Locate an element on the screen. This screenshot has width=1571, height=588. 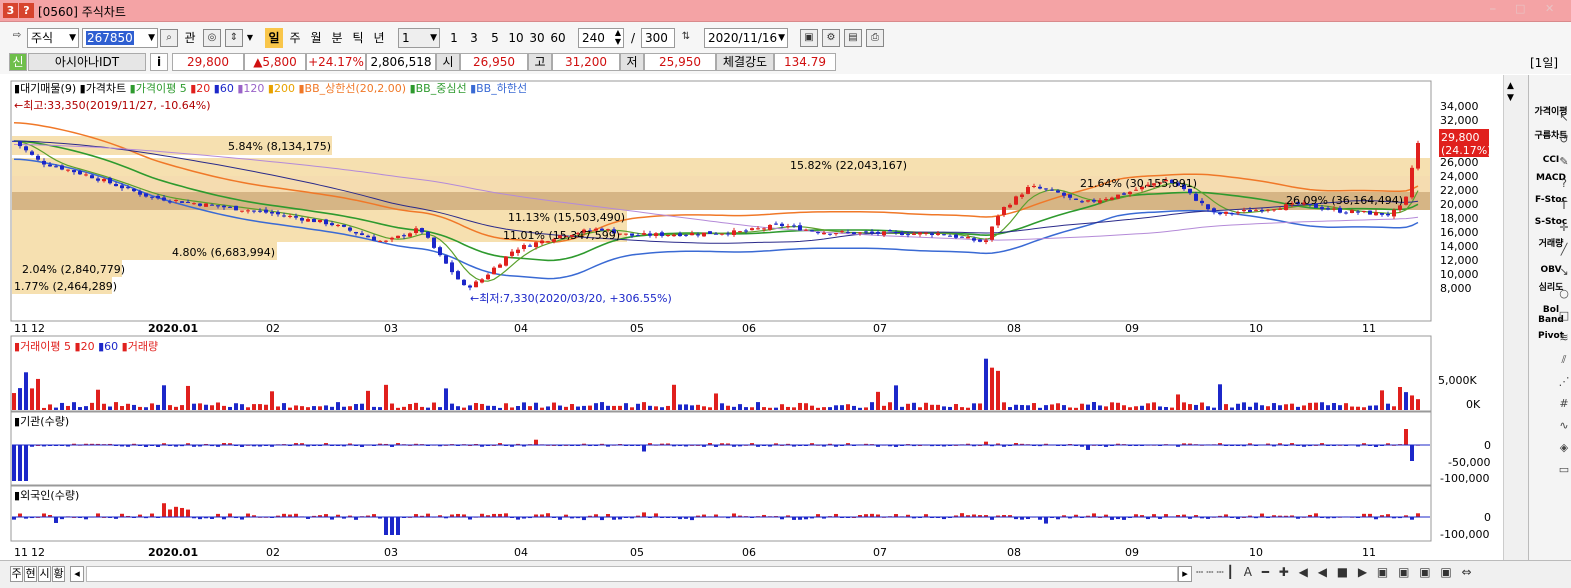
grid-icon: # is located at coordinates (1564, 404).